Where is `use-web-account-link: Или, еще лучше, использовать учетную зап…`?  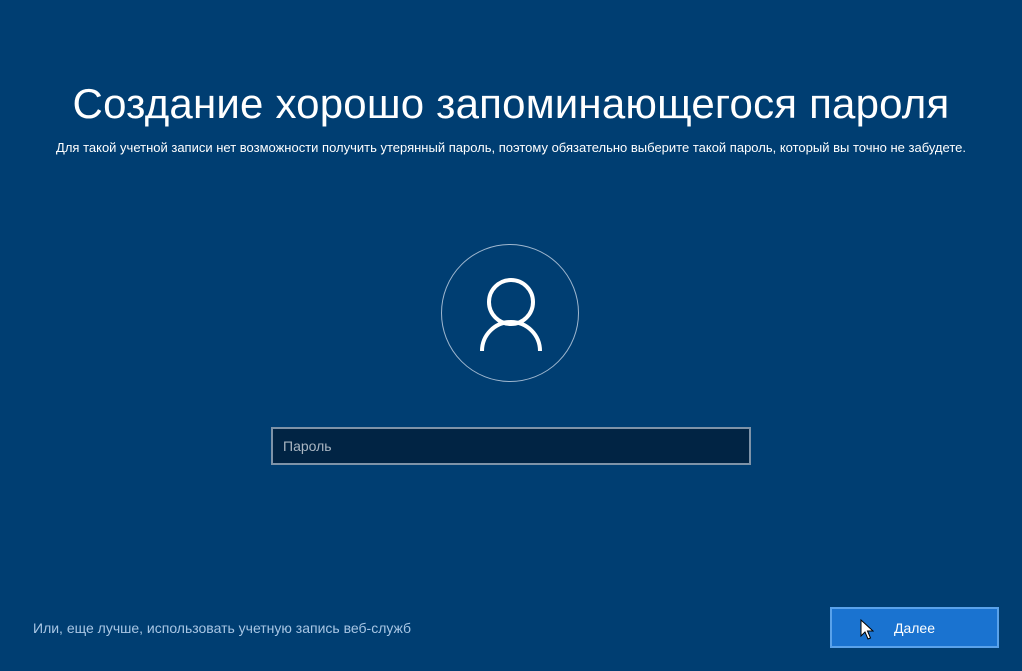
use-web-account-link: Или, еще лучше, использовать учетную зап… is located at coordinates (222, 628).